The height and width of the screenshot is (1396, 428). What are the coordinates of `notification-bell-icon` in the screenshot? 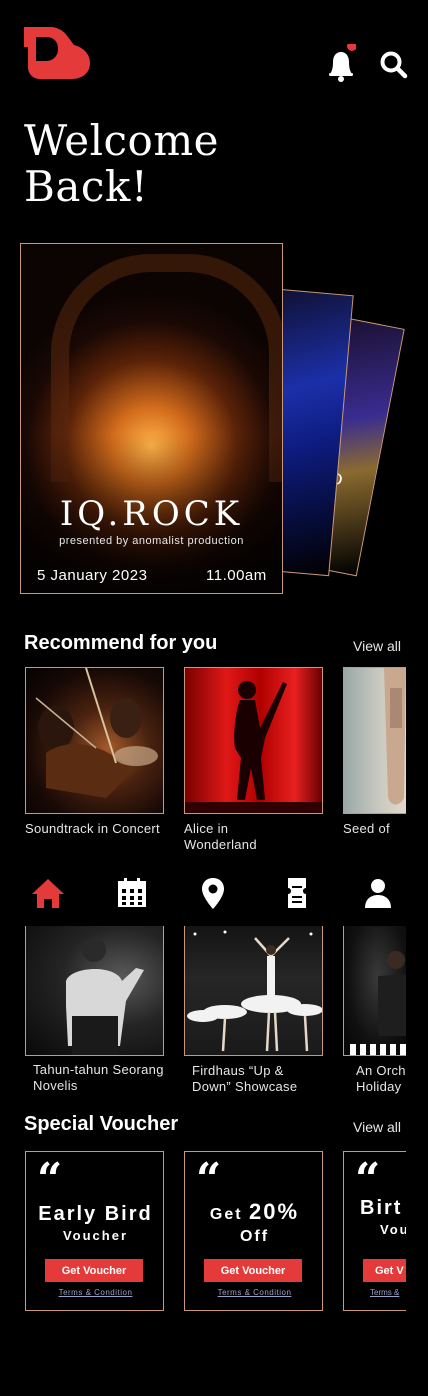 It's located at (341, 63).